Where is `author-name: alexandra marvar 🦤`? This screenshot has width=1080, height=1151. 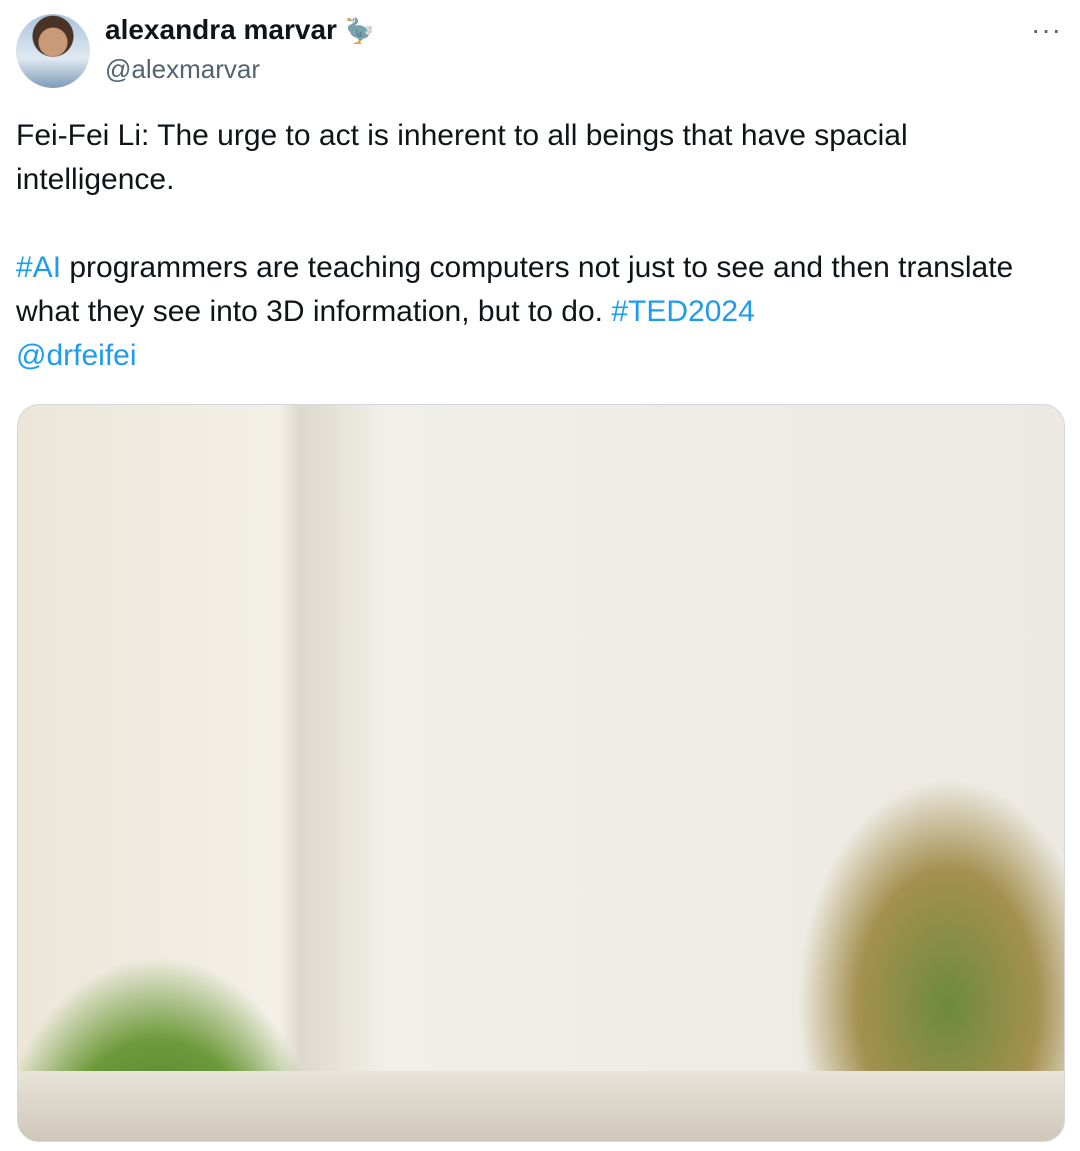 author-name: alexandra marvar 🦤 is located at coordinates (240, 30).